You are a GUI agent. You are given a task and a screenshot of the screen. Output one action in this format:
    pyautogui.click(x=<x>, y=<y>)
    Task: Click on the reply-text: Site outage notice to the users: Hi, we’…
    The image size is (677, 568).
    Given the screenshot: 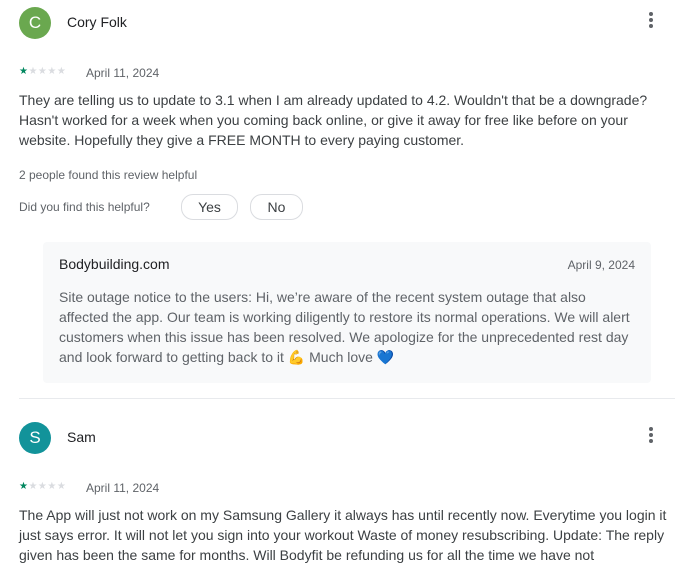 What is the action you would take?
    pyautogui.click(x=344, y=327)
    